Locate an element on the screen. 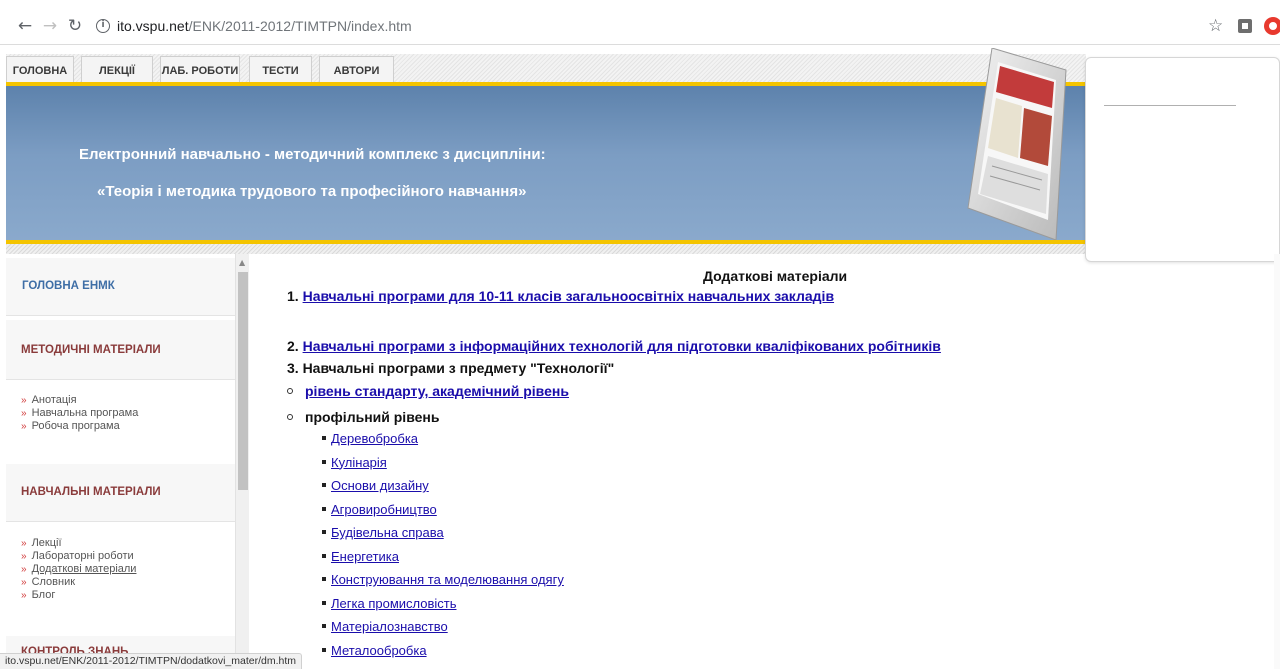 This screenshot has width=1280, height=669. sidebar-link-curriculum: » Навчальна програма is located at coordinates (79, 413).